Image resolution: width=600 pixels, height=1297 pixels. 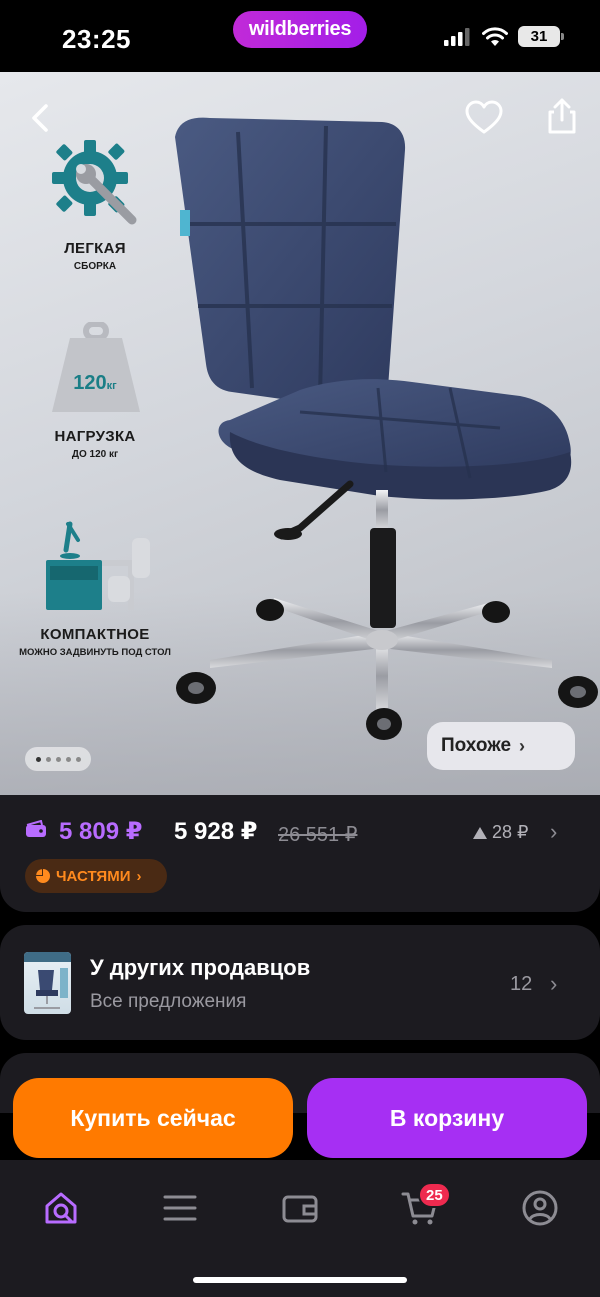 What do you see at coordinates (95, 436) in the screenshot?
I see `feature-title: НАГРУЗКА` at bounding box center [95, 436].